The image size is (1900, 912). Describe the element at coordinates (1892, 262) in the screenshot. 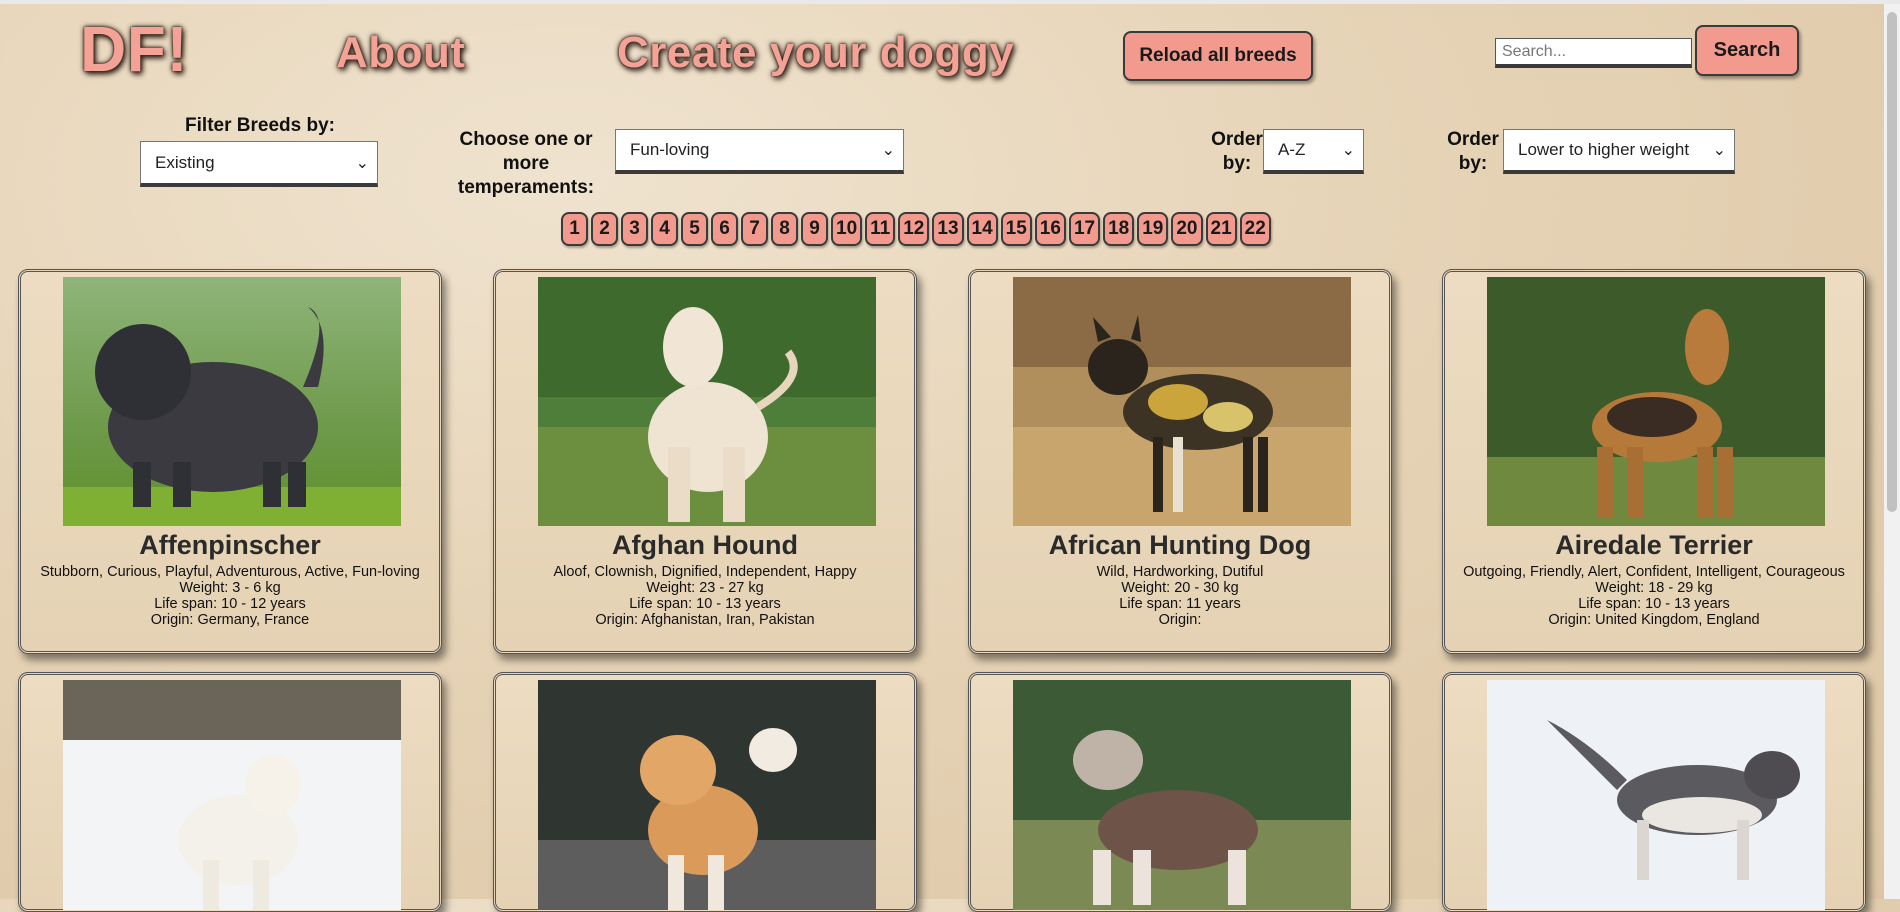

I see `scrollbar-thumb` at that location.